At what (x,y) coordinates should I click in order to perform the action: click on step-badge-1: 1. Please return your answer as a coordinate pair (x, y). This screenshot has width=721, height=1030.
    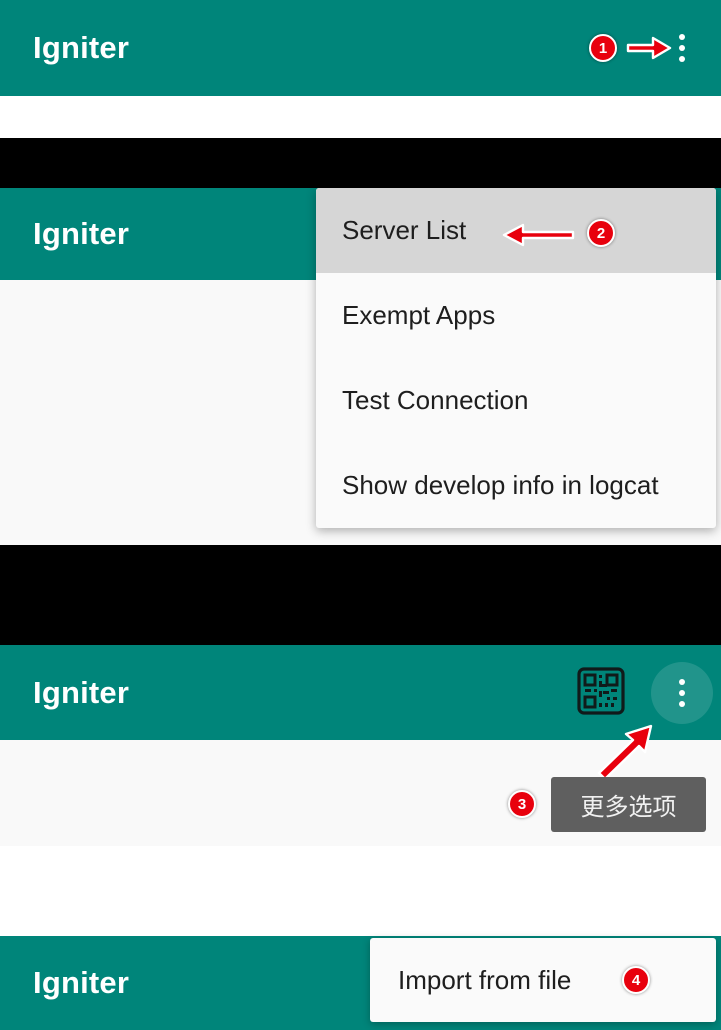
    Looking at the image, I should click on (603, 48).